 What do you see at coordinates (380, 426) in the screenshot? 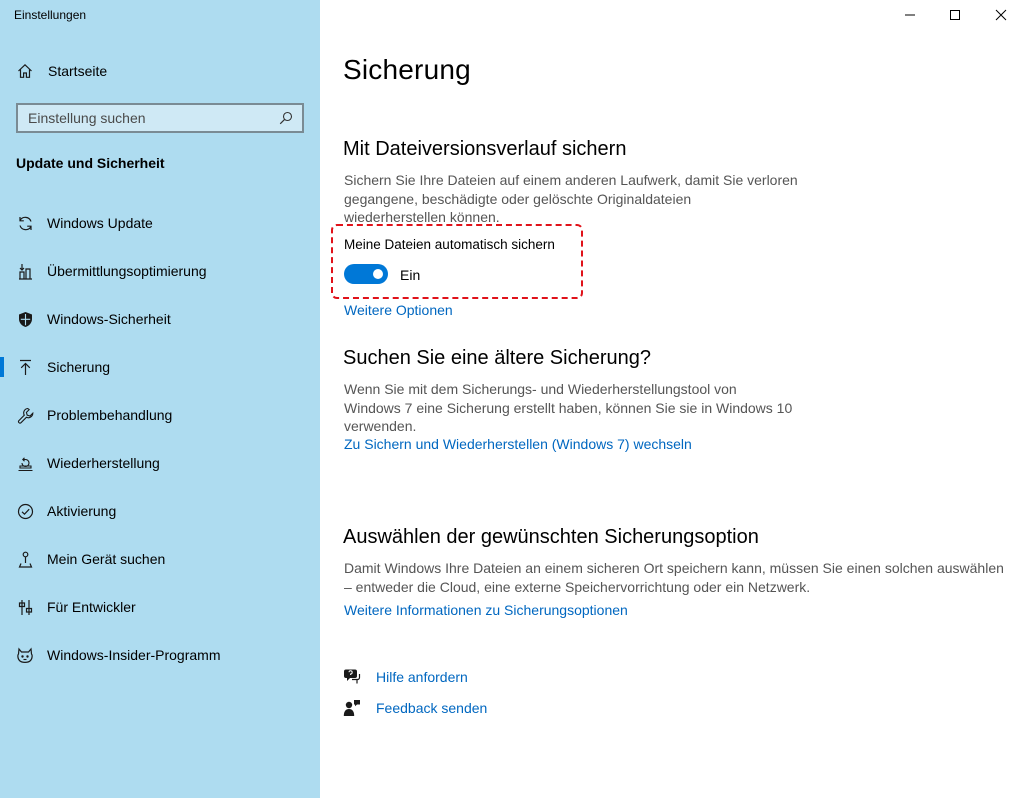
I see `description-line: verwenden.` at bounding box center [380, 426].